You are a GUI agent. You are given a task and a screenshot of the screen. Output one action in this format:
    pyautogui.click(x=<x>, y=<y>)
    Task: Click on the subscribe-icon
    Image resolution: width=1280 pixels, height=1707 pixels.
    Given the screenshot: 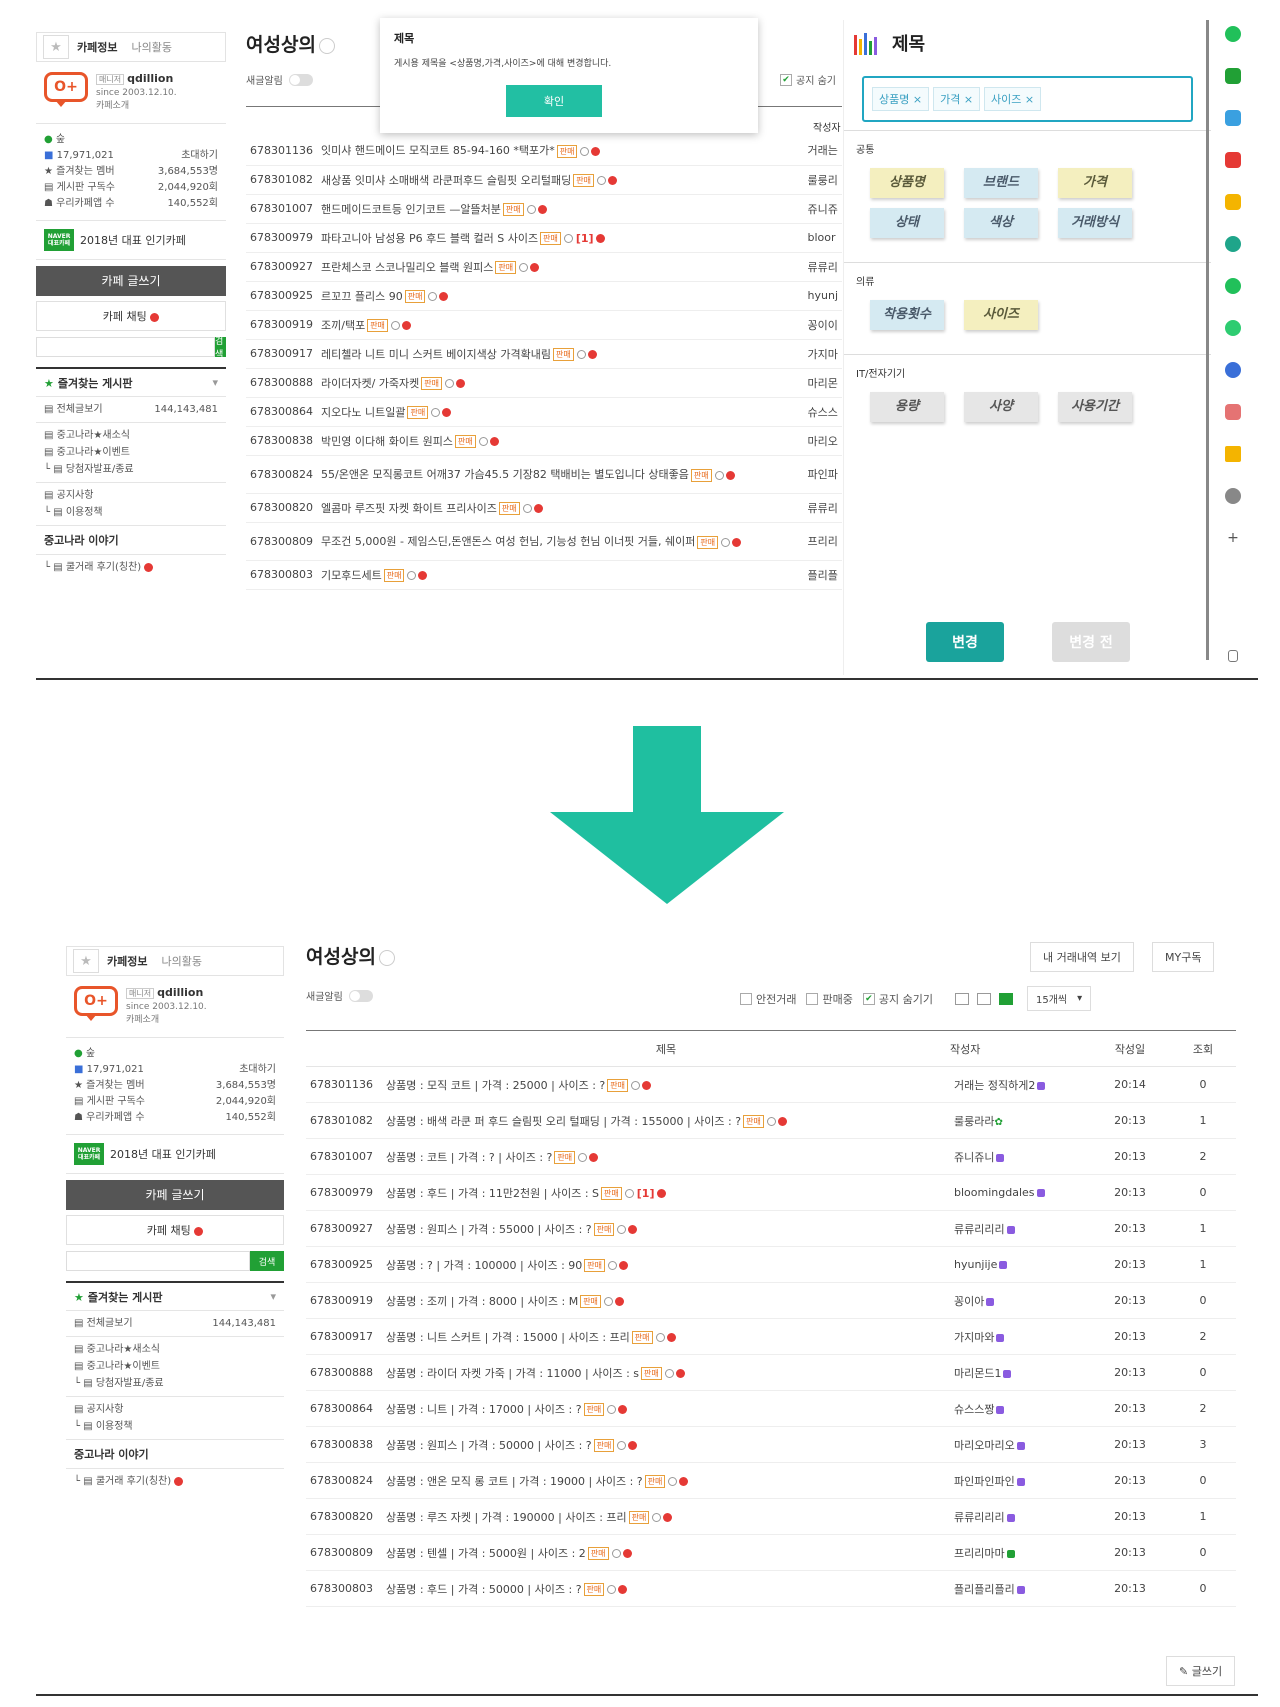 What is the action you would take?
    pyautogui.click(x=386, y=957)
    